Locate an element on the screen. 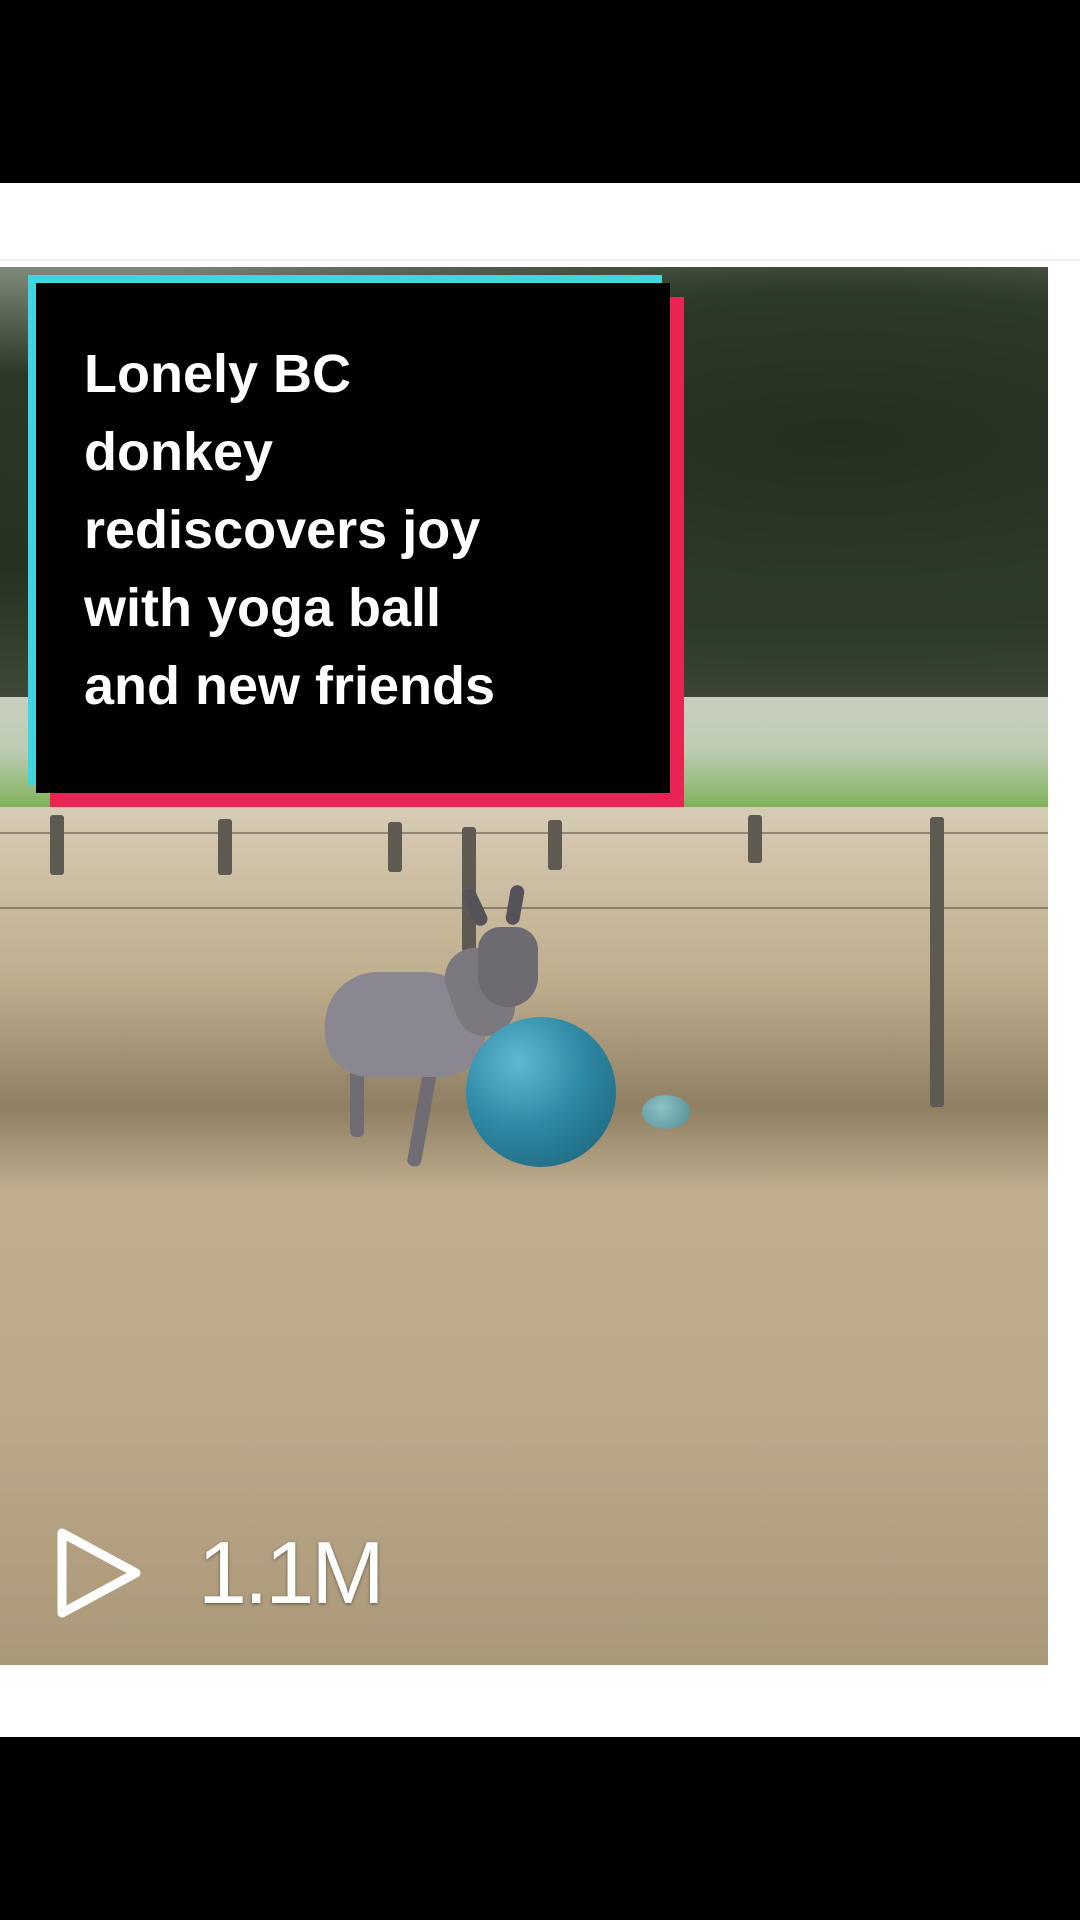 This screenshot has width=1080, height=1920. view-count: 1.1M is located at coordinates (291, 1572).